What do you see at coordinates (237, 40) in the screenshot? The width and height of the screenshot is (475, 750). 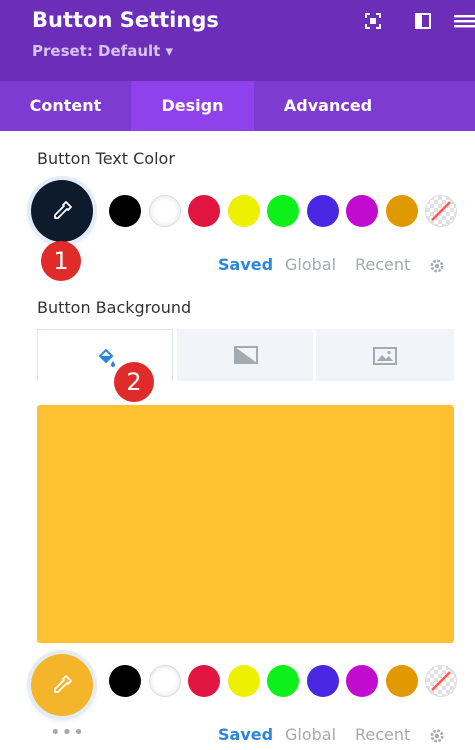 I see `settings-header: Button Settings Preset: Default ▾` at bounding box center [237, 40].